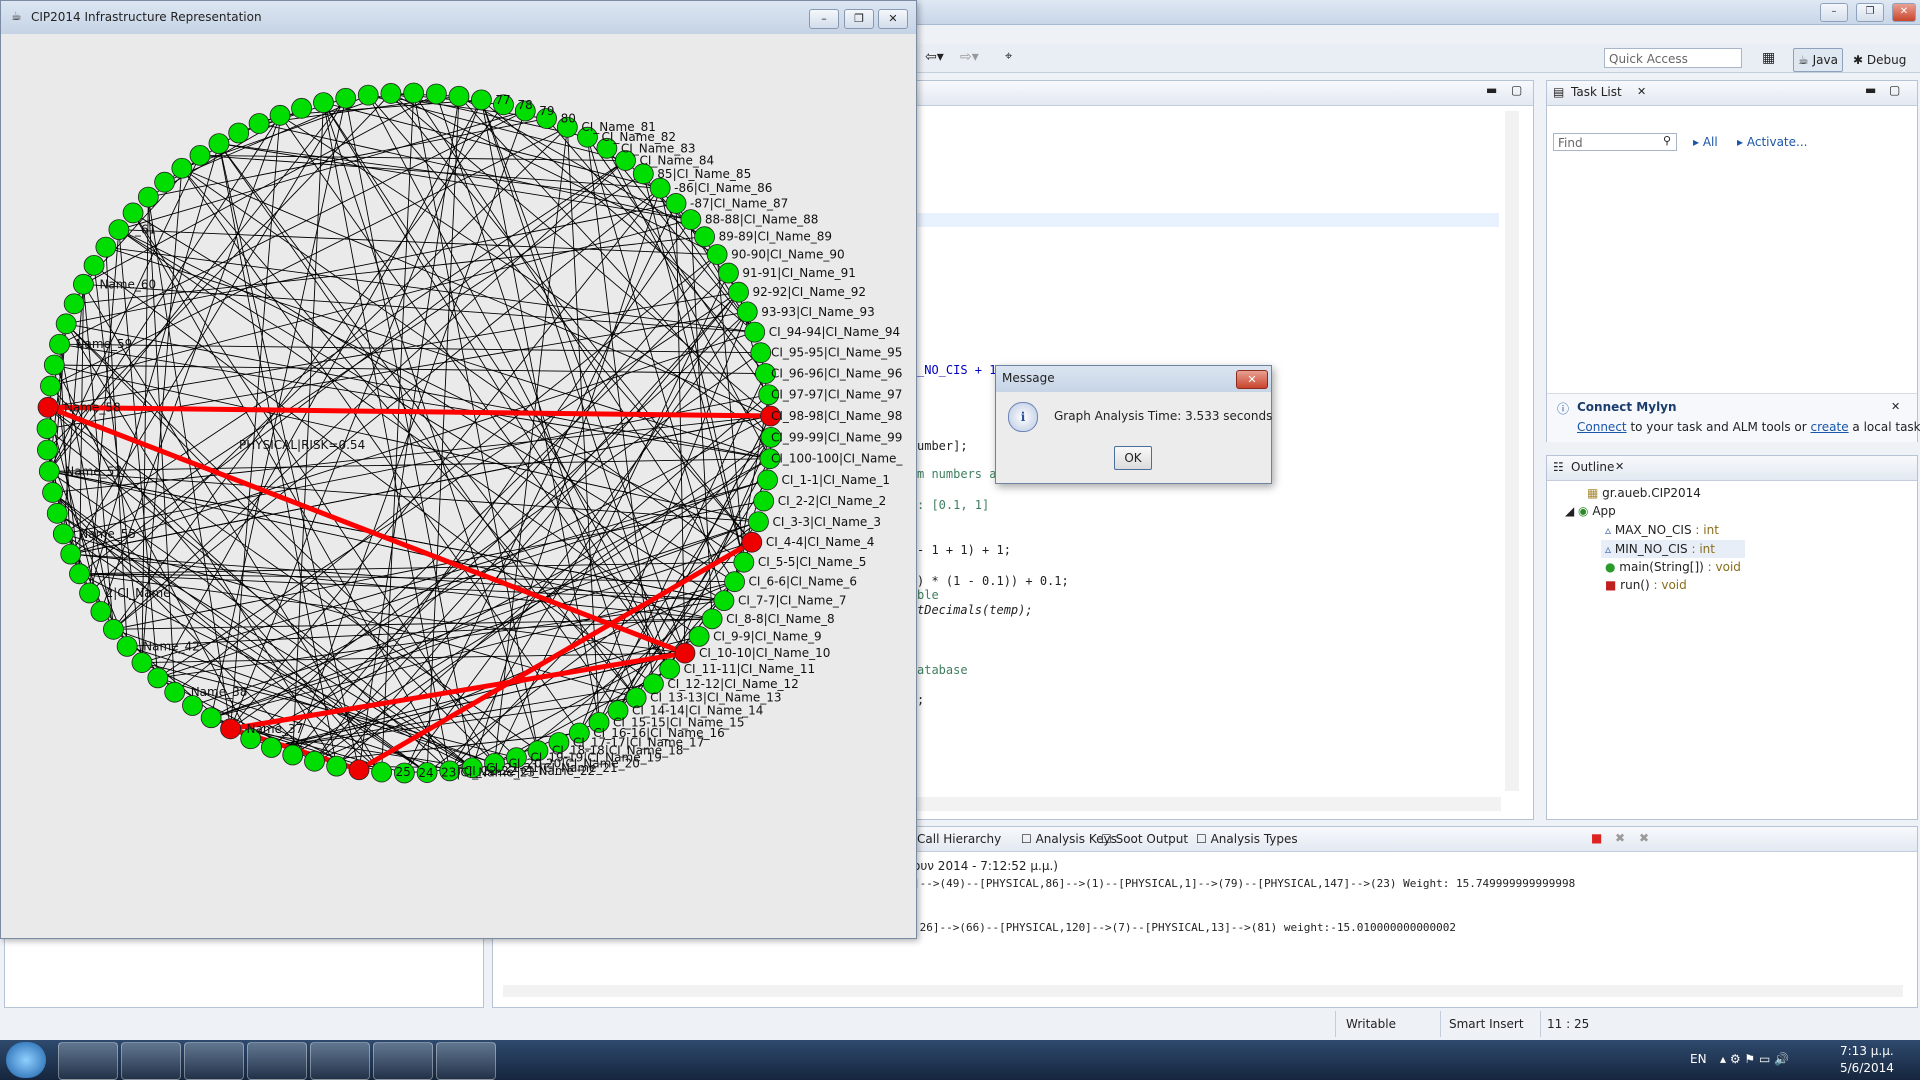 This screenshot has height=1080, width=1920. Describe the element at coordinates (1644, 493) in the screenshot. I see `outline-package: ▦ gr.aueb.CIP2014` at that location.